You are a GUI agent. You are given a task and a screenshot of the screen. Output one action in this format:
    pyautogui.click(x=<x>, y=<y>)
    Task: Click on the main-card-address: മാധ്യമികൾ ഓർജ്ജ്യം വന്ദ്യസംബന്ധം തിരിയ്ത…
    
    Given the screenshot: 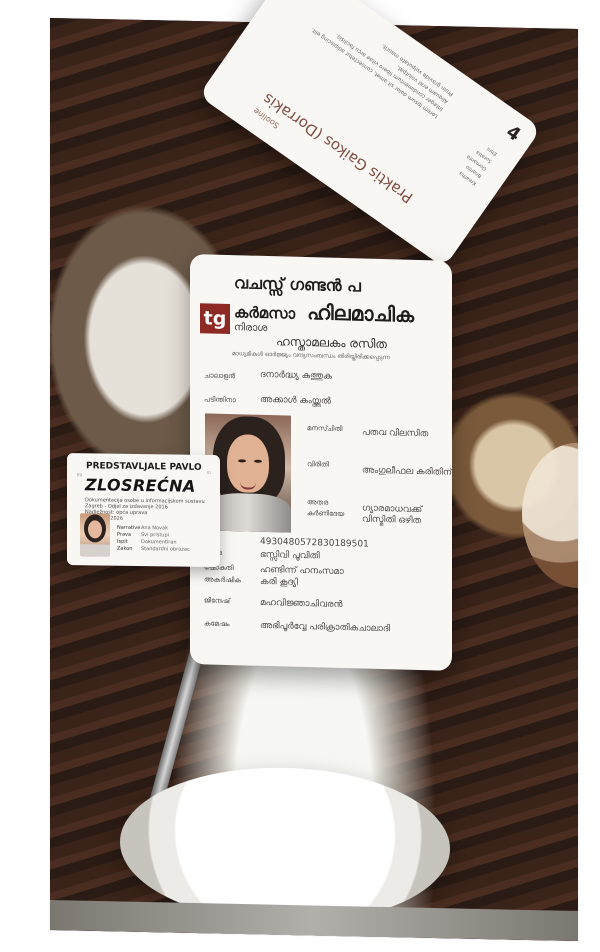 What is the action you would take?
    pyautogui.click(x=311, y=356)
    